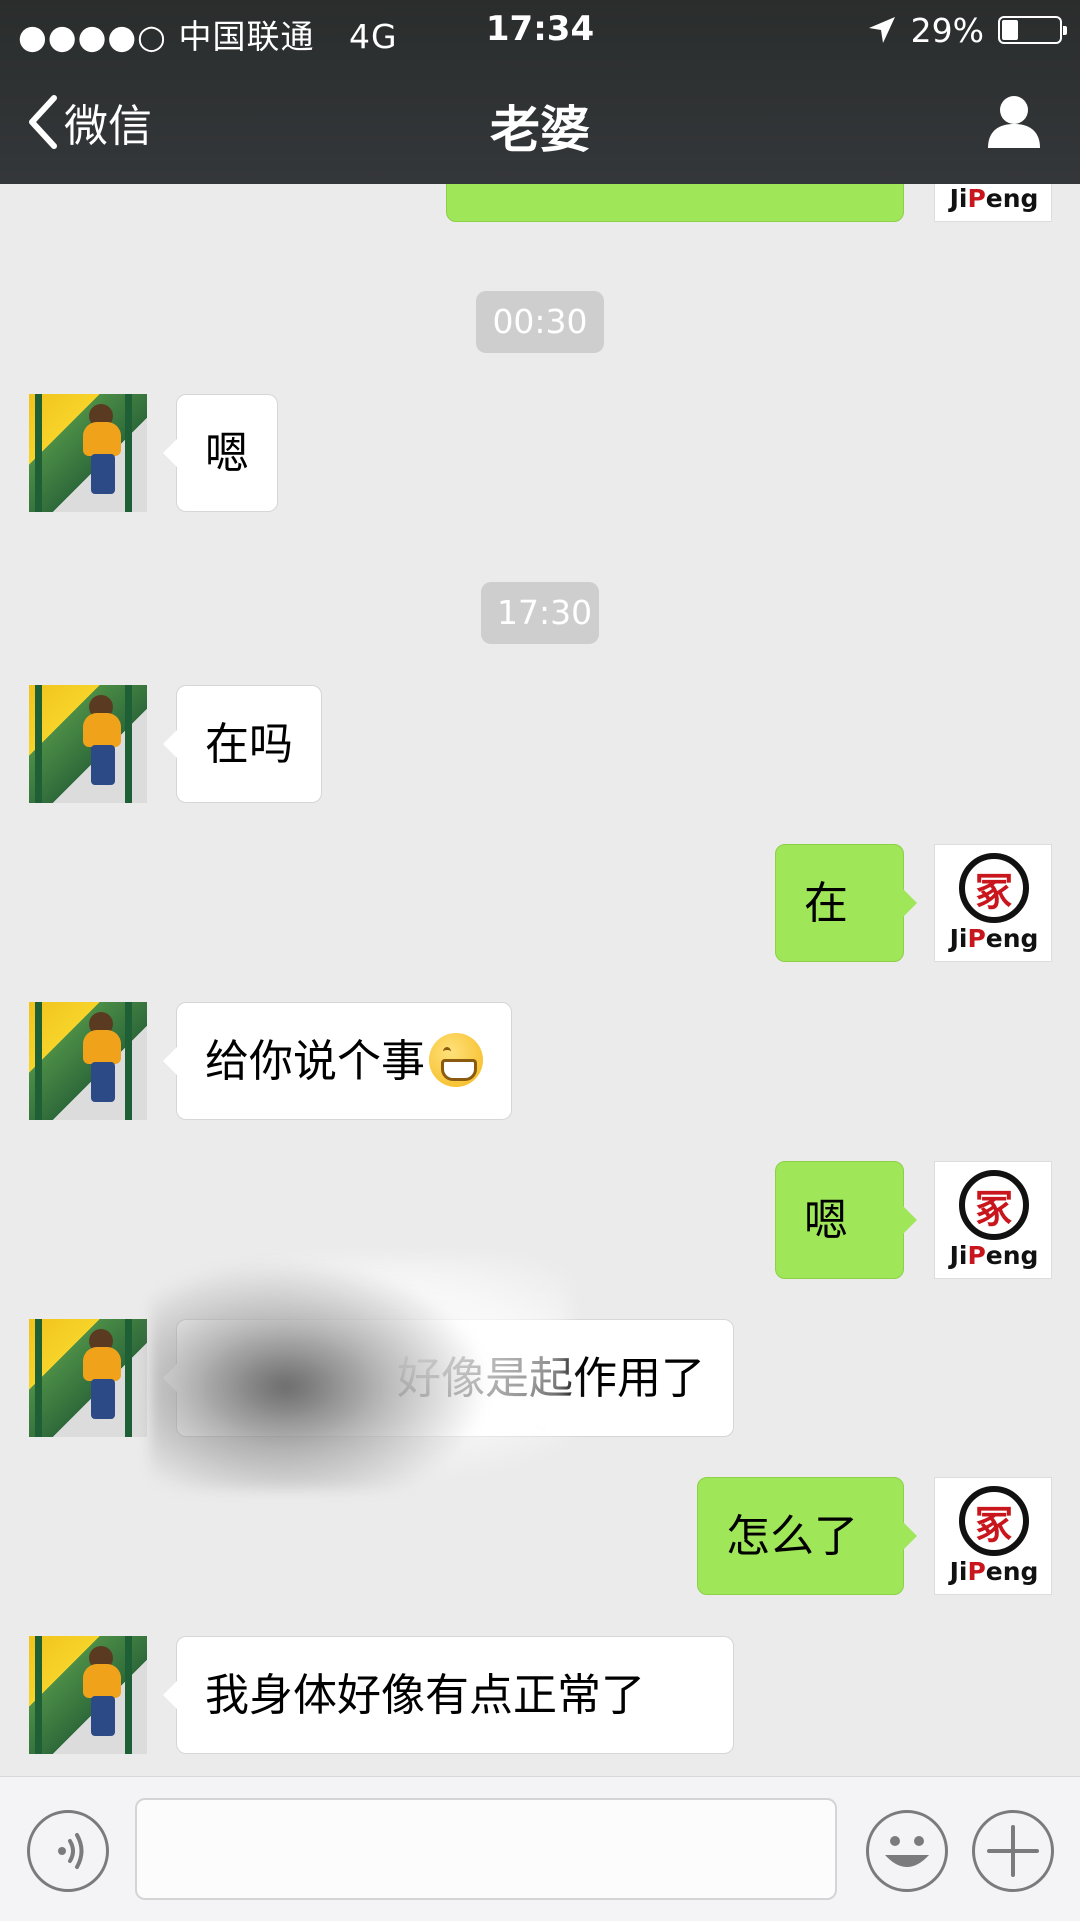 Image resolution: width=1080 pixels, height=1921 pixels. I want to click on status-right: 29%, so click(967, 30).